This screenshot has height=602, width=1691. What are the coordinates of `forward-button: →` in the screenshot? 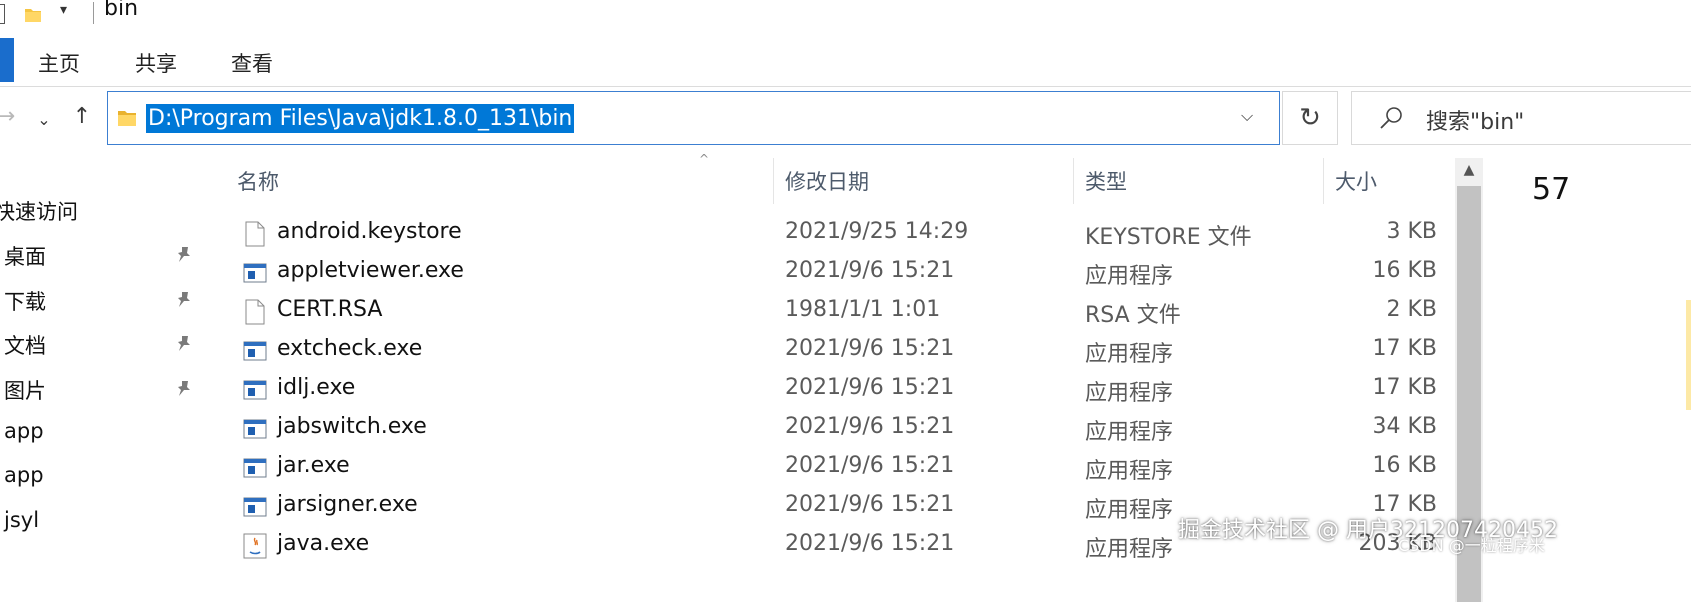 It's located at (10, 119).